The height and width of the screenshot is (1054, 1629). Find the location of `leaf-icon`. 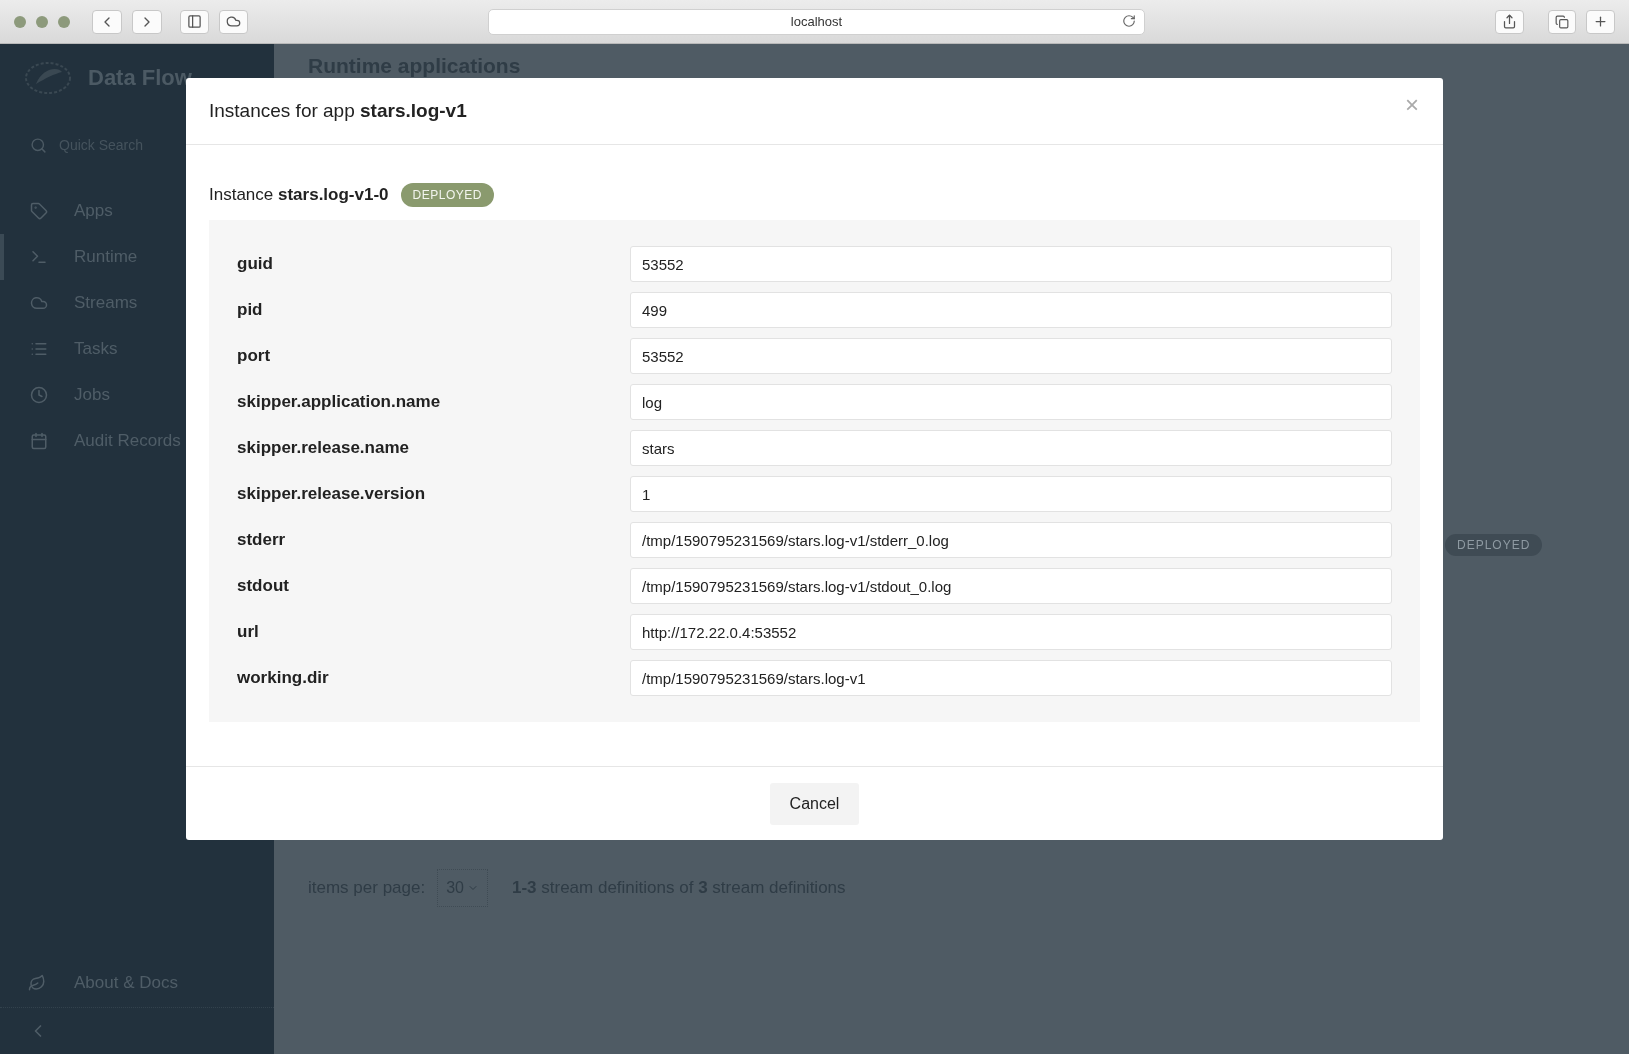

leaf-icon is located at coordinates (37, 983).